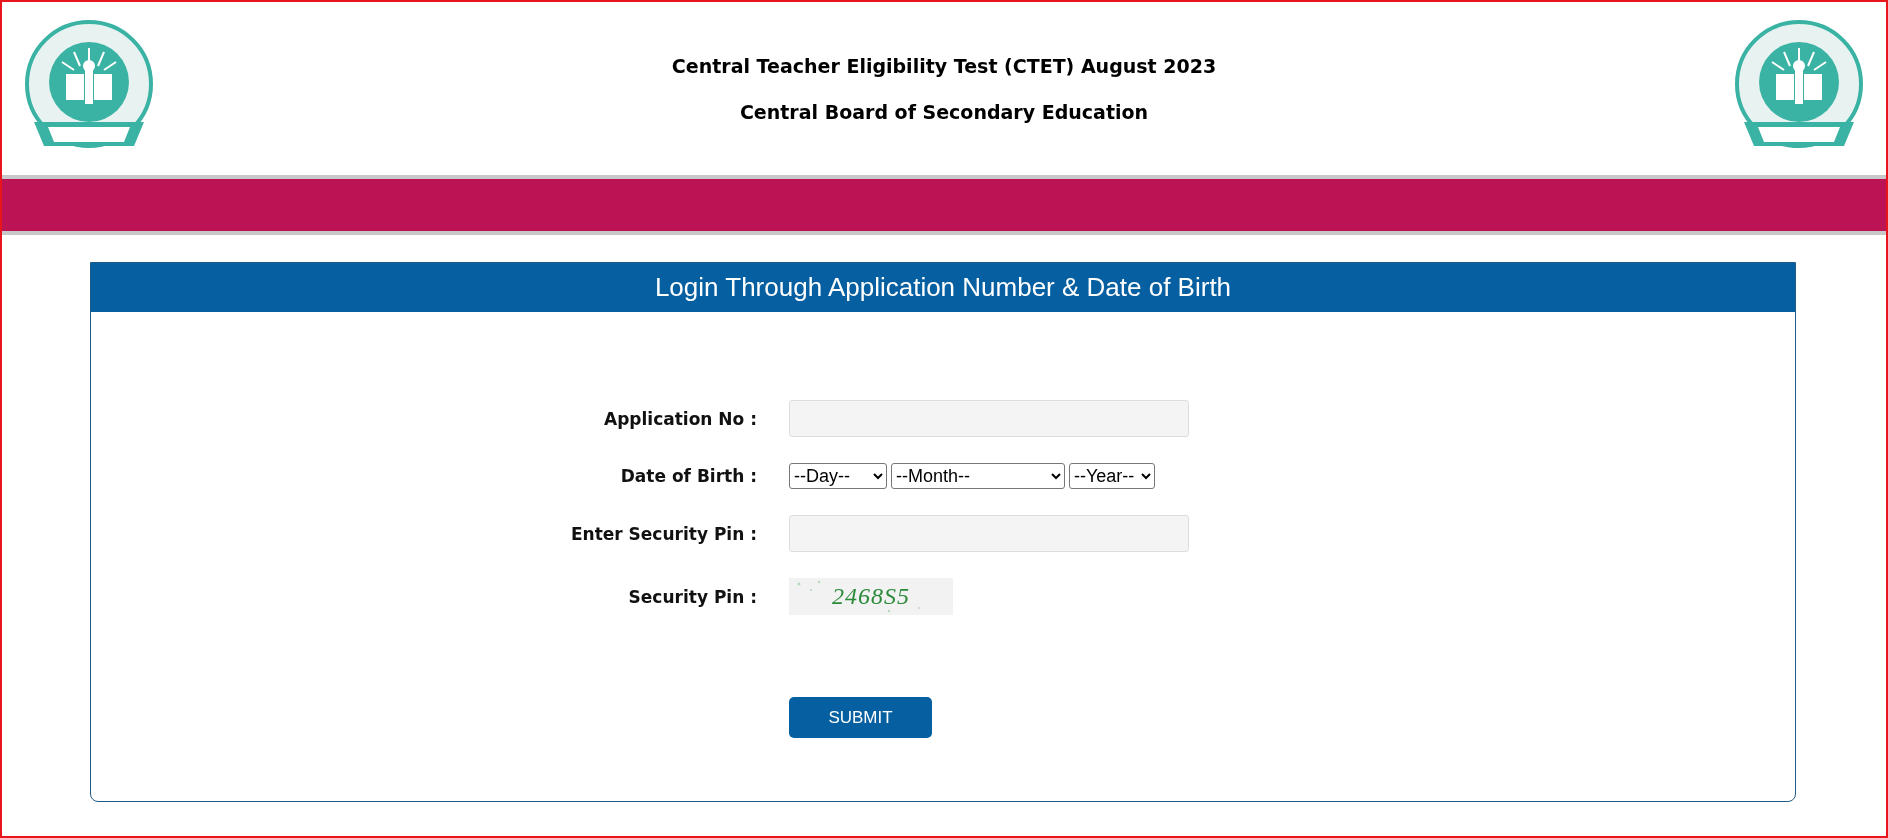 This screenshot has height=838, width=1888. Describe the element at coordinates (871, 596) in the screenshot. I see `captcha-image: 2468S5` at that location.